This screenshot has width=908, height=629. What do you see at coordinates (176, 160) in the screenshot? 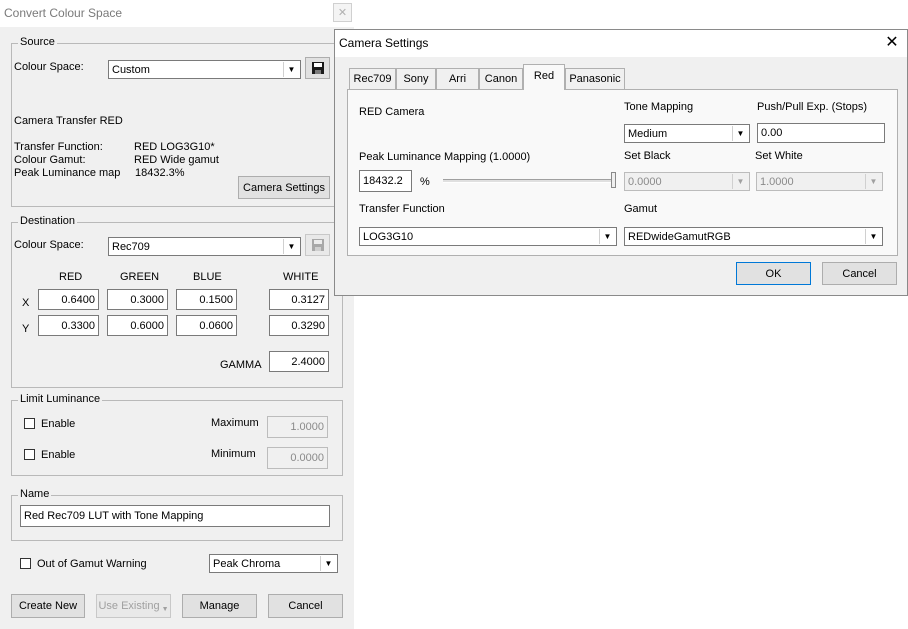
I see `colour-gamut-value: RED Wide gamut` at bounding box center [176, 160].